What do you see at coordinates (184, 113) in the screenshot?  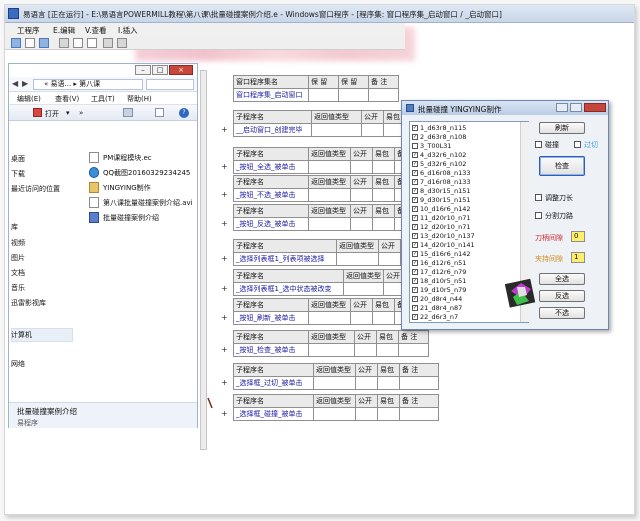 I see `help-icon: ?` at bounding box center [184, 113].